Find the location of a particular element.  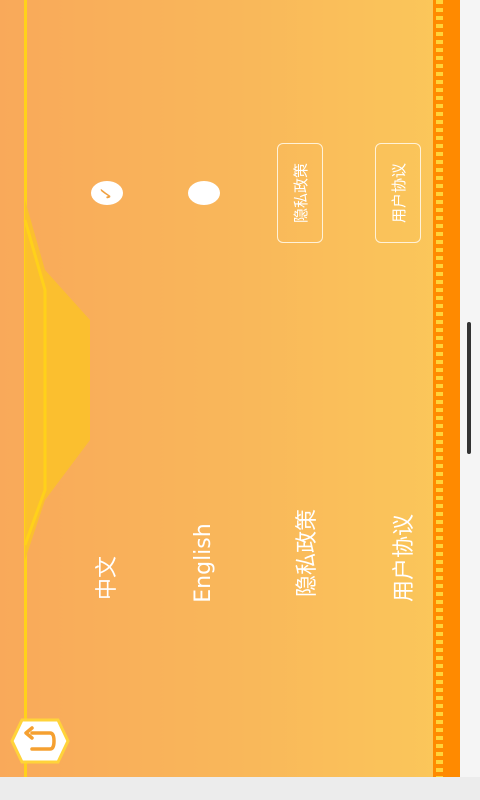

tab-shape is located at coordinates (56, 380).